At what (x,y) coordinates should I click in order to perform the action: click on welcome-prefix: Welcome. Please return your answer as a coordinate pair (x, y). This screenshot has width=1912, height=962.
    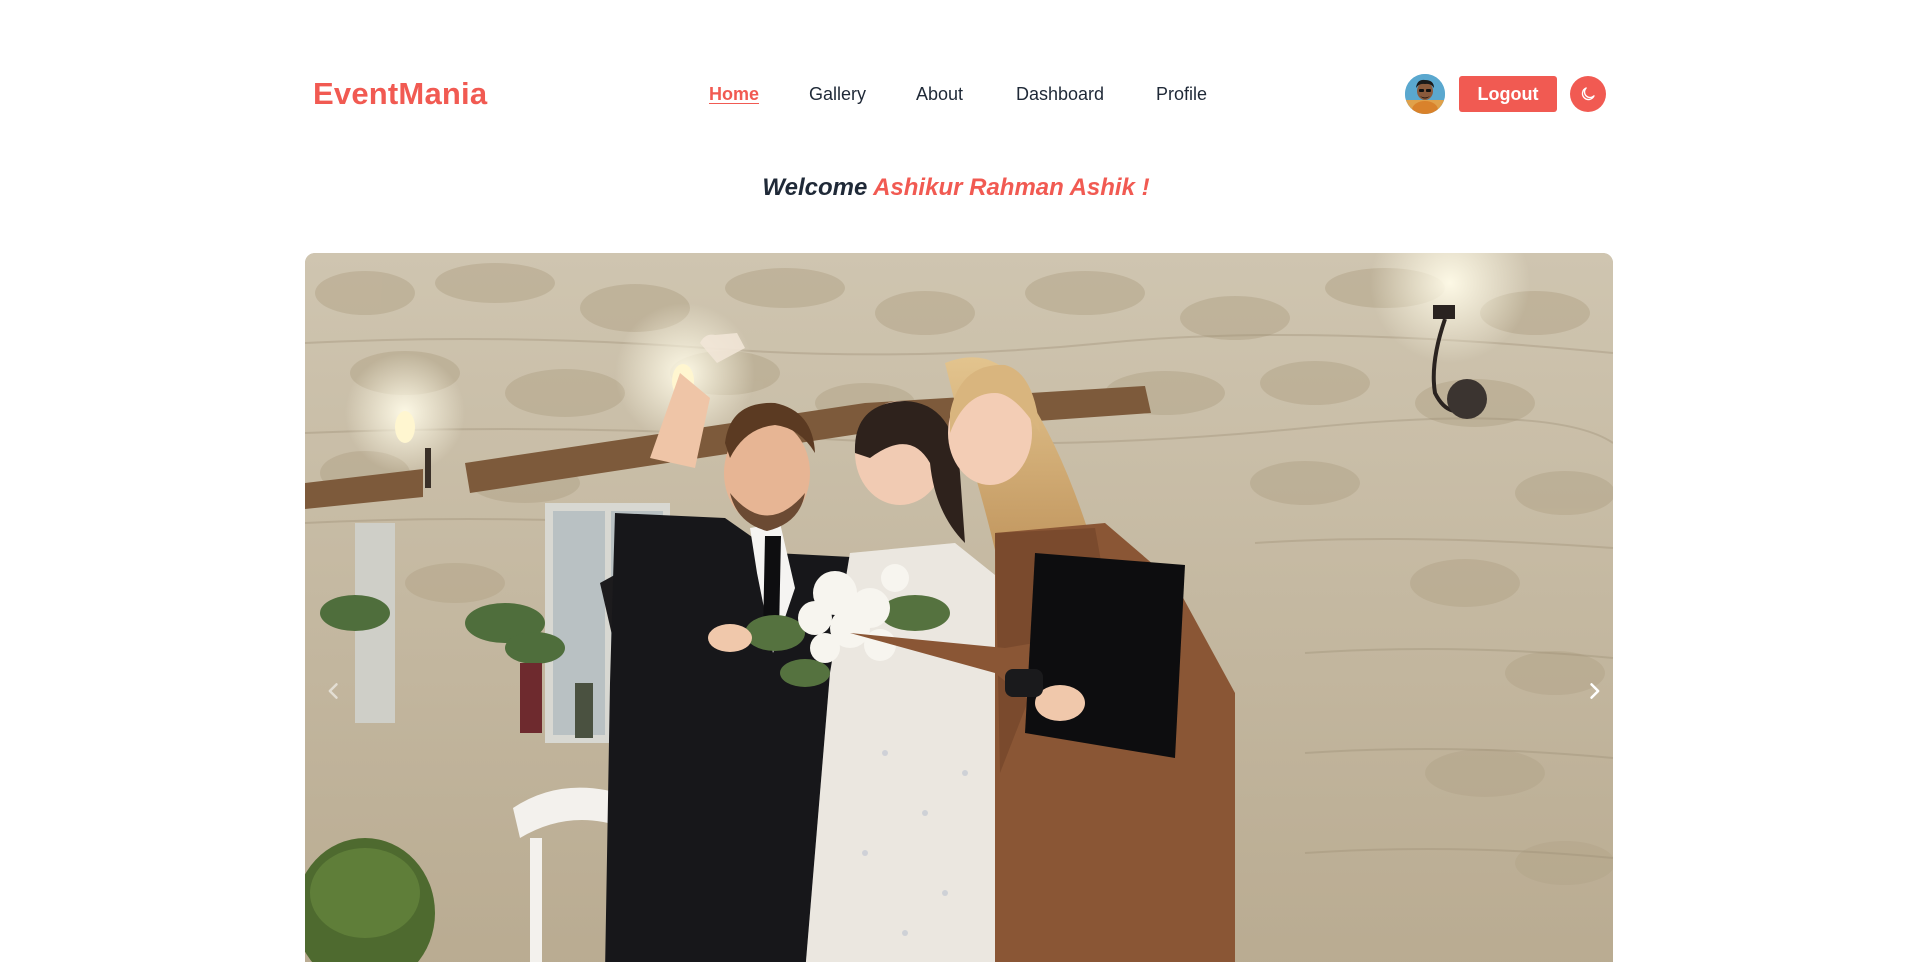
    Looking at the image, I should click on (815, 187).